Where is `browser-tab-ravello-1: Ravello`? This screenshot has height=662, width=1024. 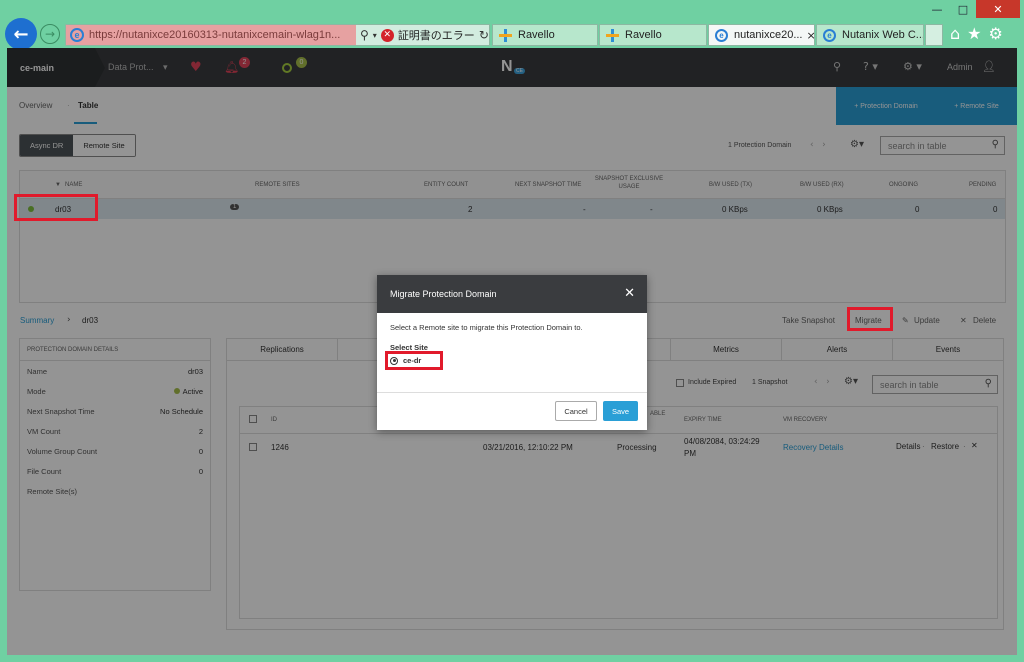 browser-tab-ravello-1: Ravello is located at coordinates (545, 35).